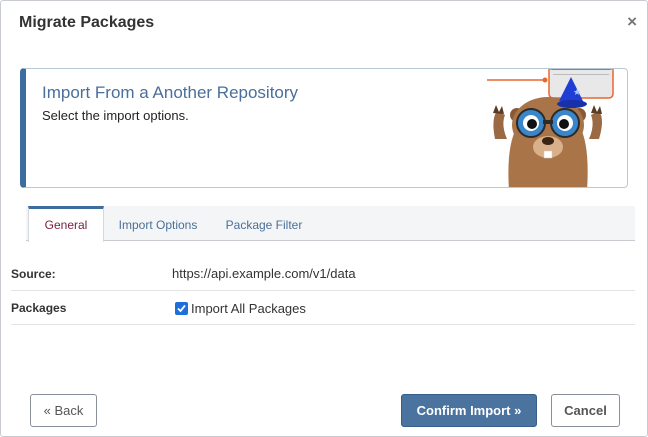 The width and height of the screenshot is (648, 437). I want to click on banner-subtitle: Select the import options., so click(115, 115).